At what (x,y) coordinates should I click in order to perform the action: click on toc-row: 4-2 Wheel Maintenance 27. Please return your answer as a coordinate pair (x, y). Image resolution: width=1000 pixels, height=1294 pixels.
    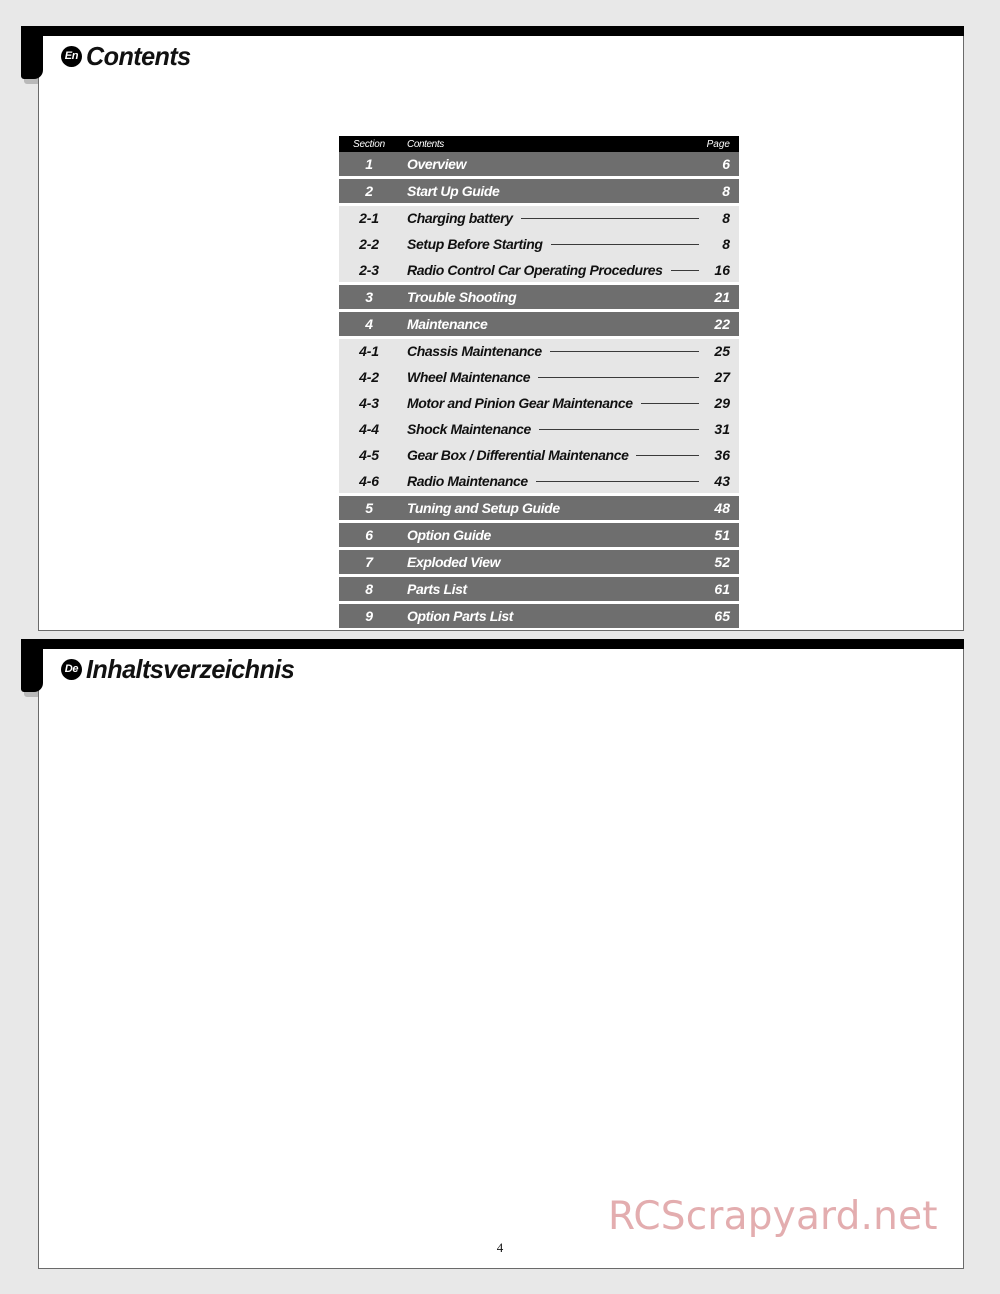
    Looking at the image, I should click on (539, 377).